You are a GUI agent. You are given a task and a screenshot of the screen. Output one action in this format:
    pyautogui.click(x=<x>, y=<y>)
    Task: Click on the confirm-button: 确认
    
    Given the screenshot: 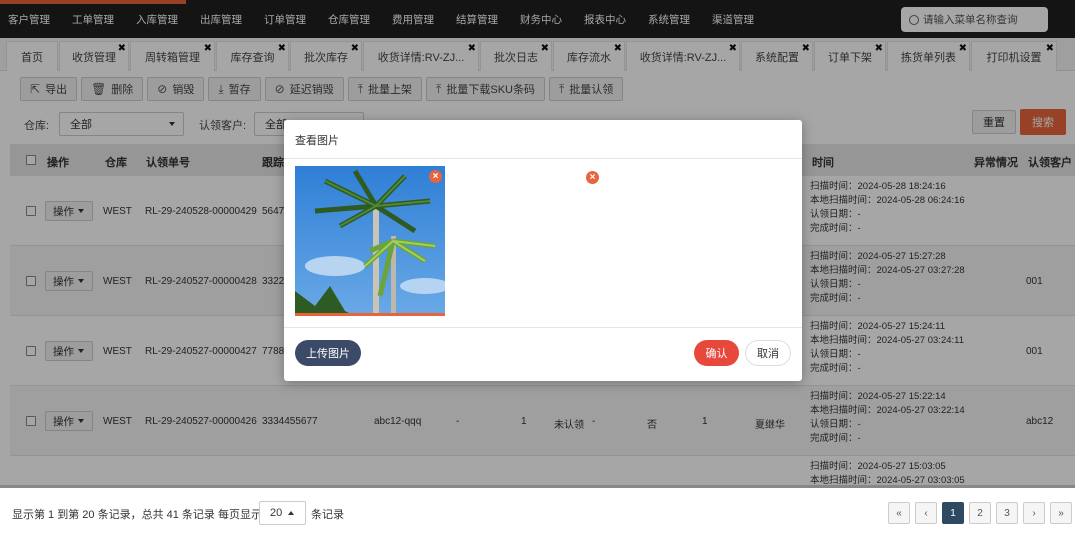 What is the action you would take?
    pyautogui.click(x=716, y=353)
    